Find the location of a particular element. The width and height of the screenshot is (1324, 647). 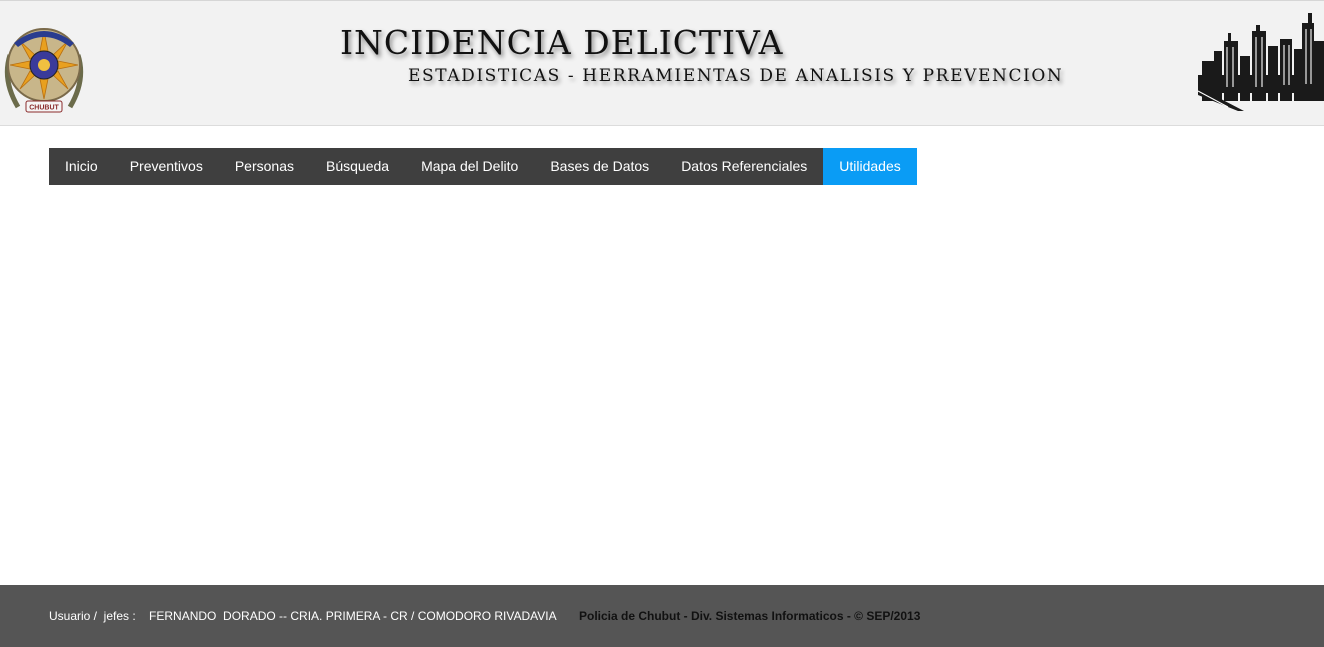

city-skyline-icon is located at coordinates (1261, 62).